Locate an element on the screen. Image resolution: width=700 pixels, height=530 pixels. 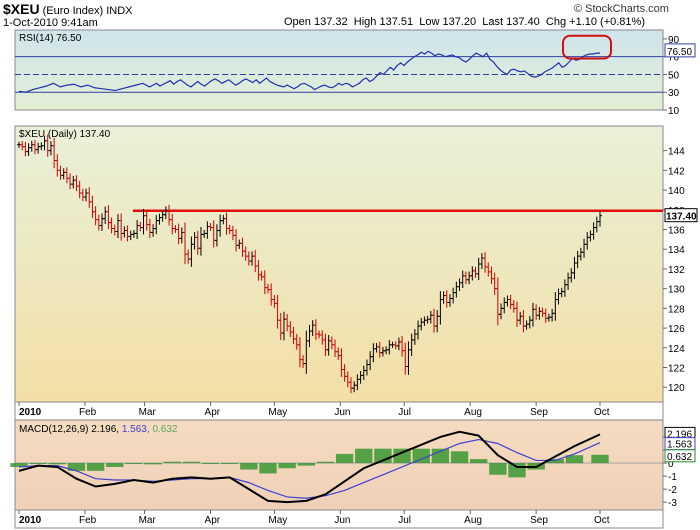
macd-title-name: MACD(12,26,9) is located at coordinates (55, 429).